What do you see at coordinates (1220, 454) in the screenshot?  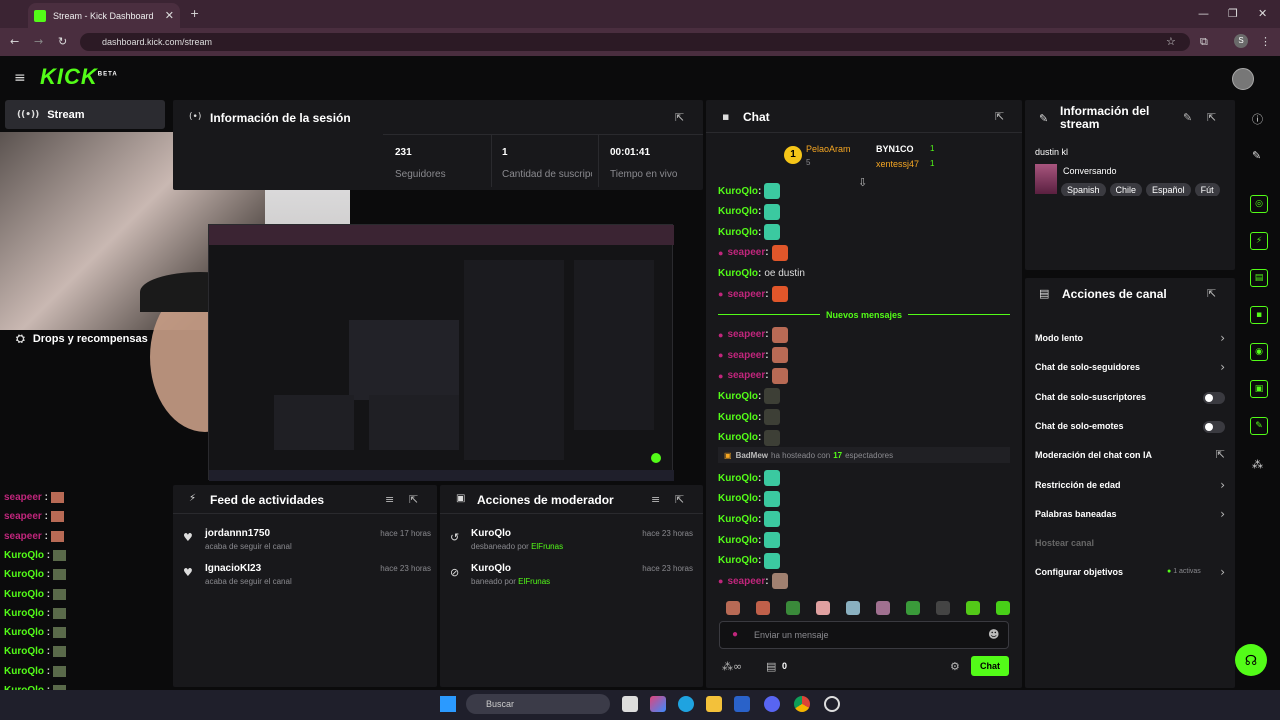 I see `external-link-icon: ⇱` at bounding box center [1220, 454].